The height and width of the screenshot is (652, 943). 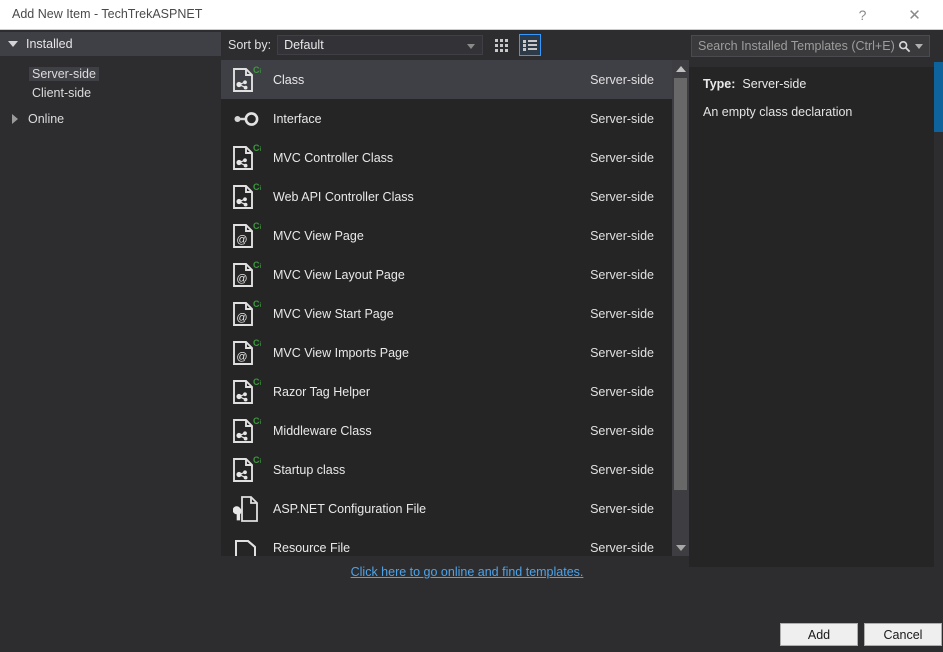 I want to click on scroll-up-arrow-icon, so click(x=680, y=68).